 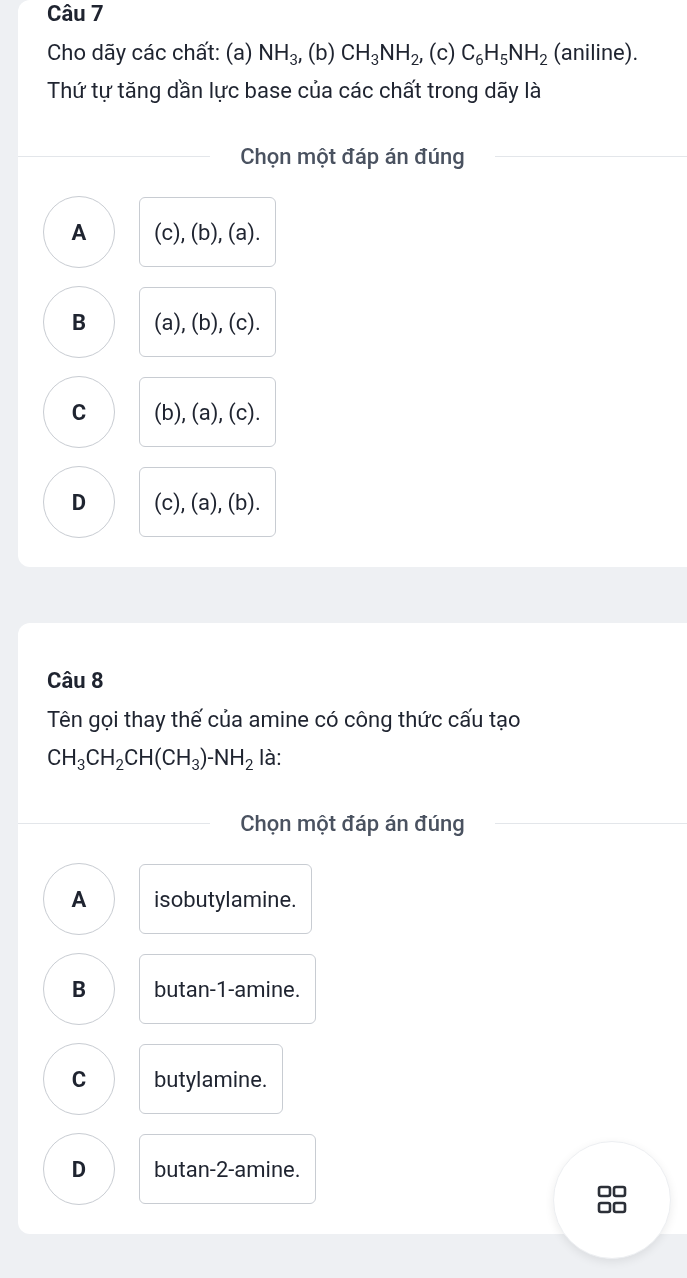 What do you see at coordinates (76, 681) in the screenshot?
I see `question-title: Câu 8` at bounding box center [76, 681].